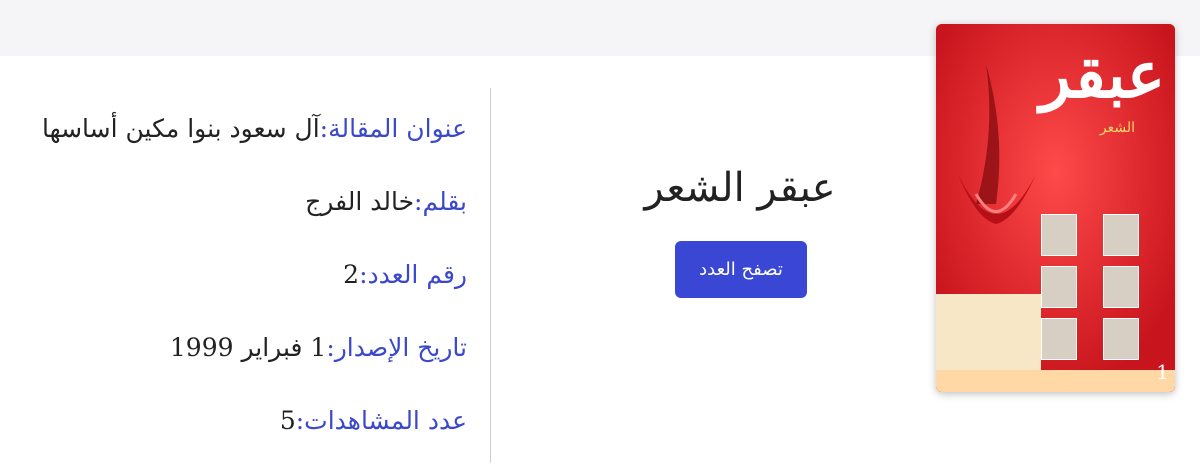 This screenshot has width=1200, height=467. Describe the element at coordinates (1103, 75) in the screenshot. I see `cover-logo: عبقر` at that location.